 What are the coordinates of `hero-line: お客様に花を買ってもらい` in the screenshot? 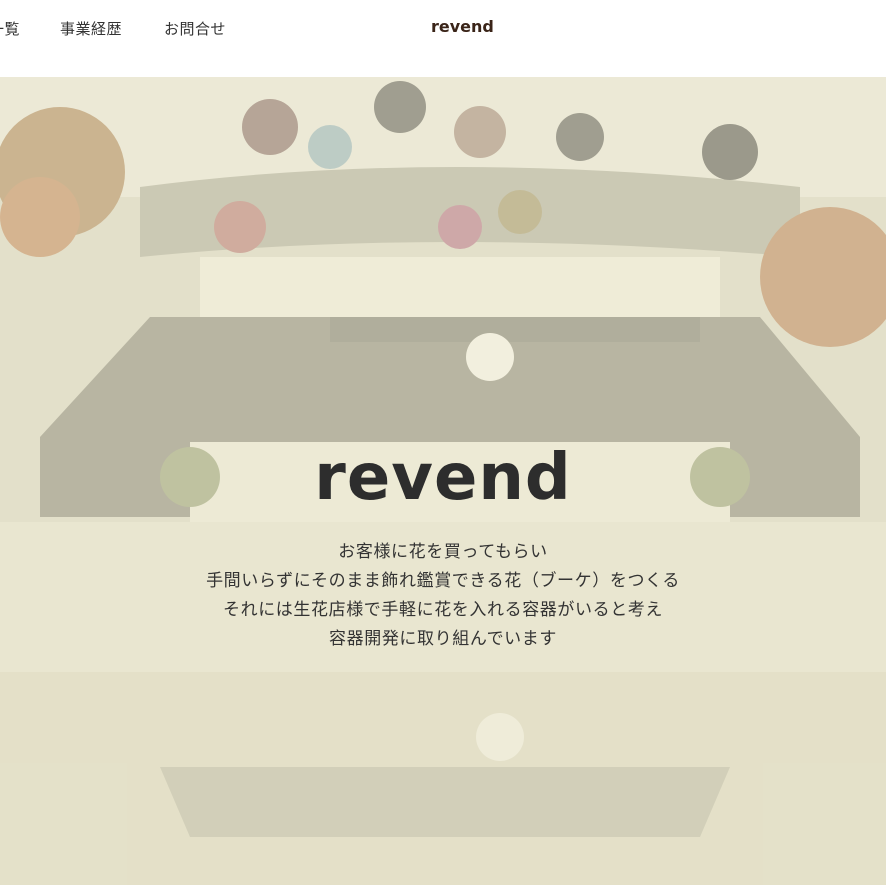 It's located at (443, 552).